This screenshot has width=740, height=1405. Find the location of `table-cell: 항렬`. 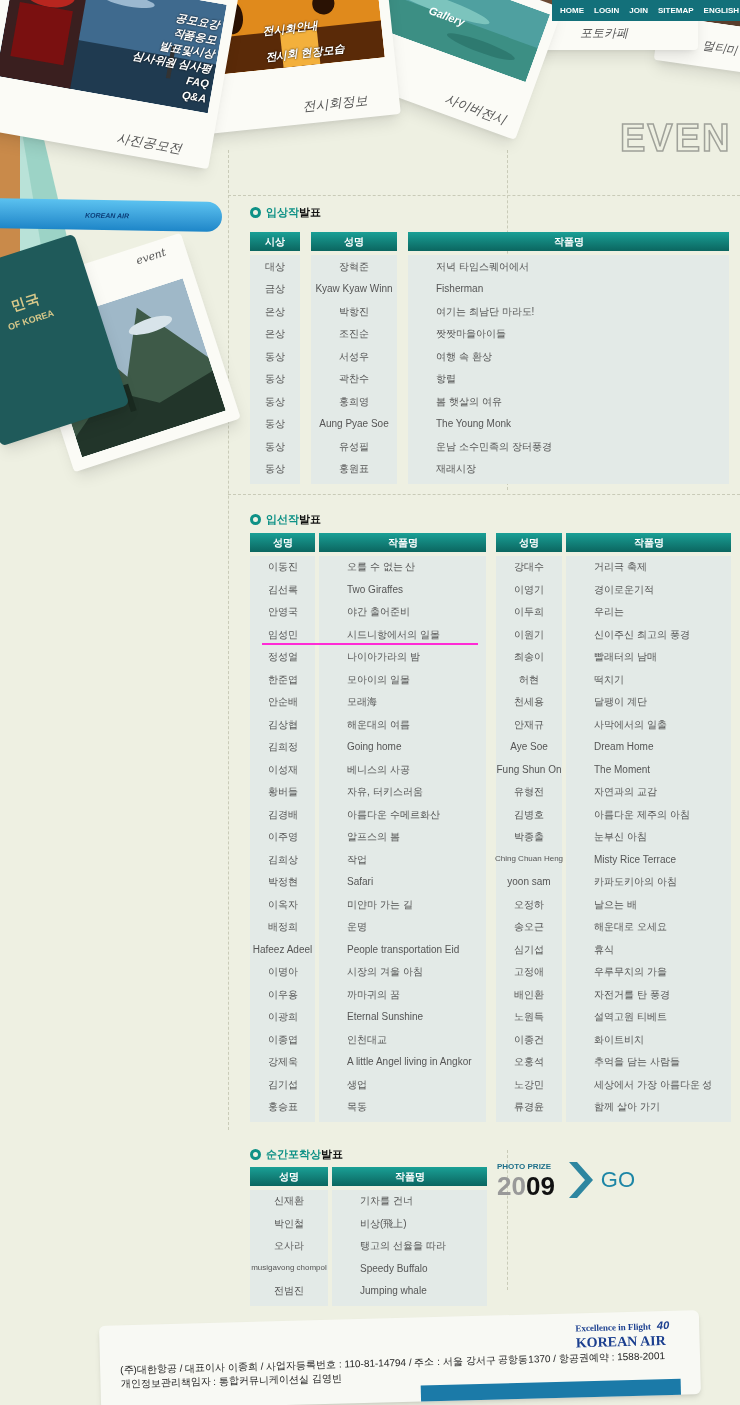

table-cell: 항렬 is located at coordinates (568, 378).